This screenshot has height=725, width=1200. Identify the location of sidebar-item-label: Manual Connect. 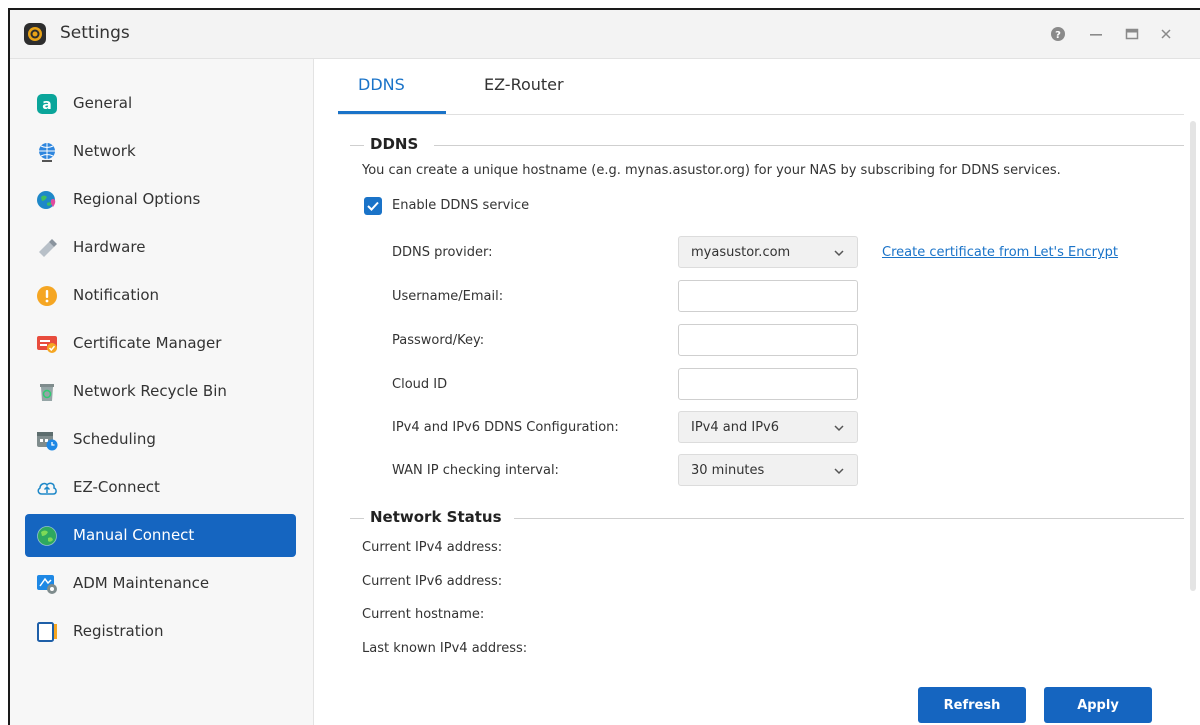
(134, 535).